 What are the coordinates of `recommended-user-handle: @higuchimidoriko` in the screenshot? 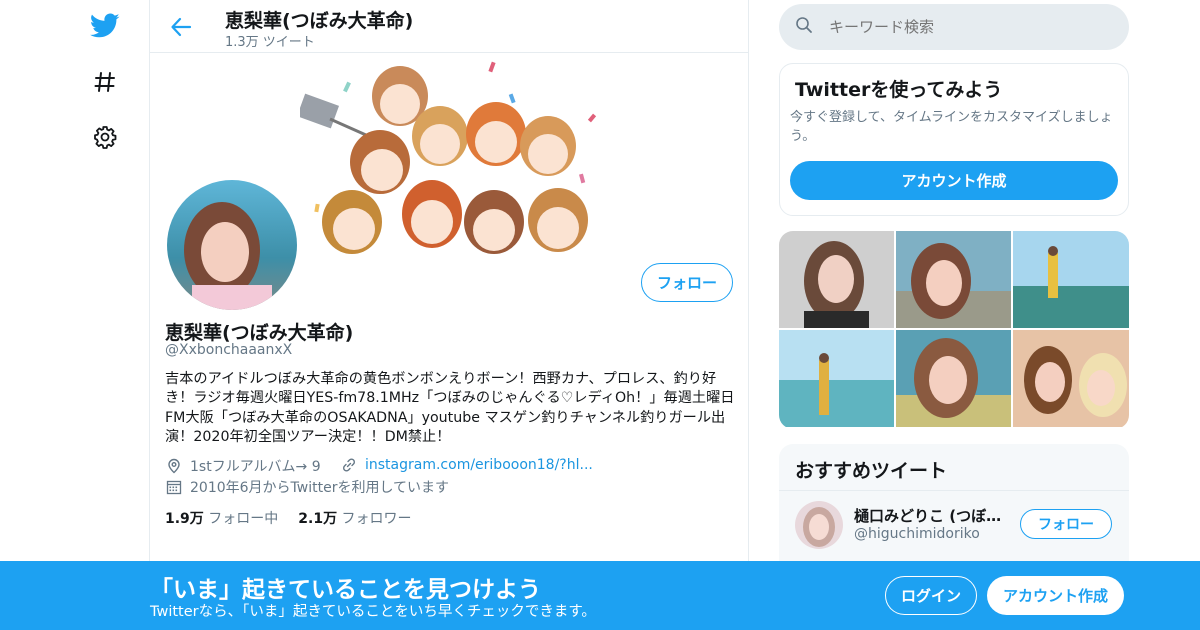 It's located at (917, 534).